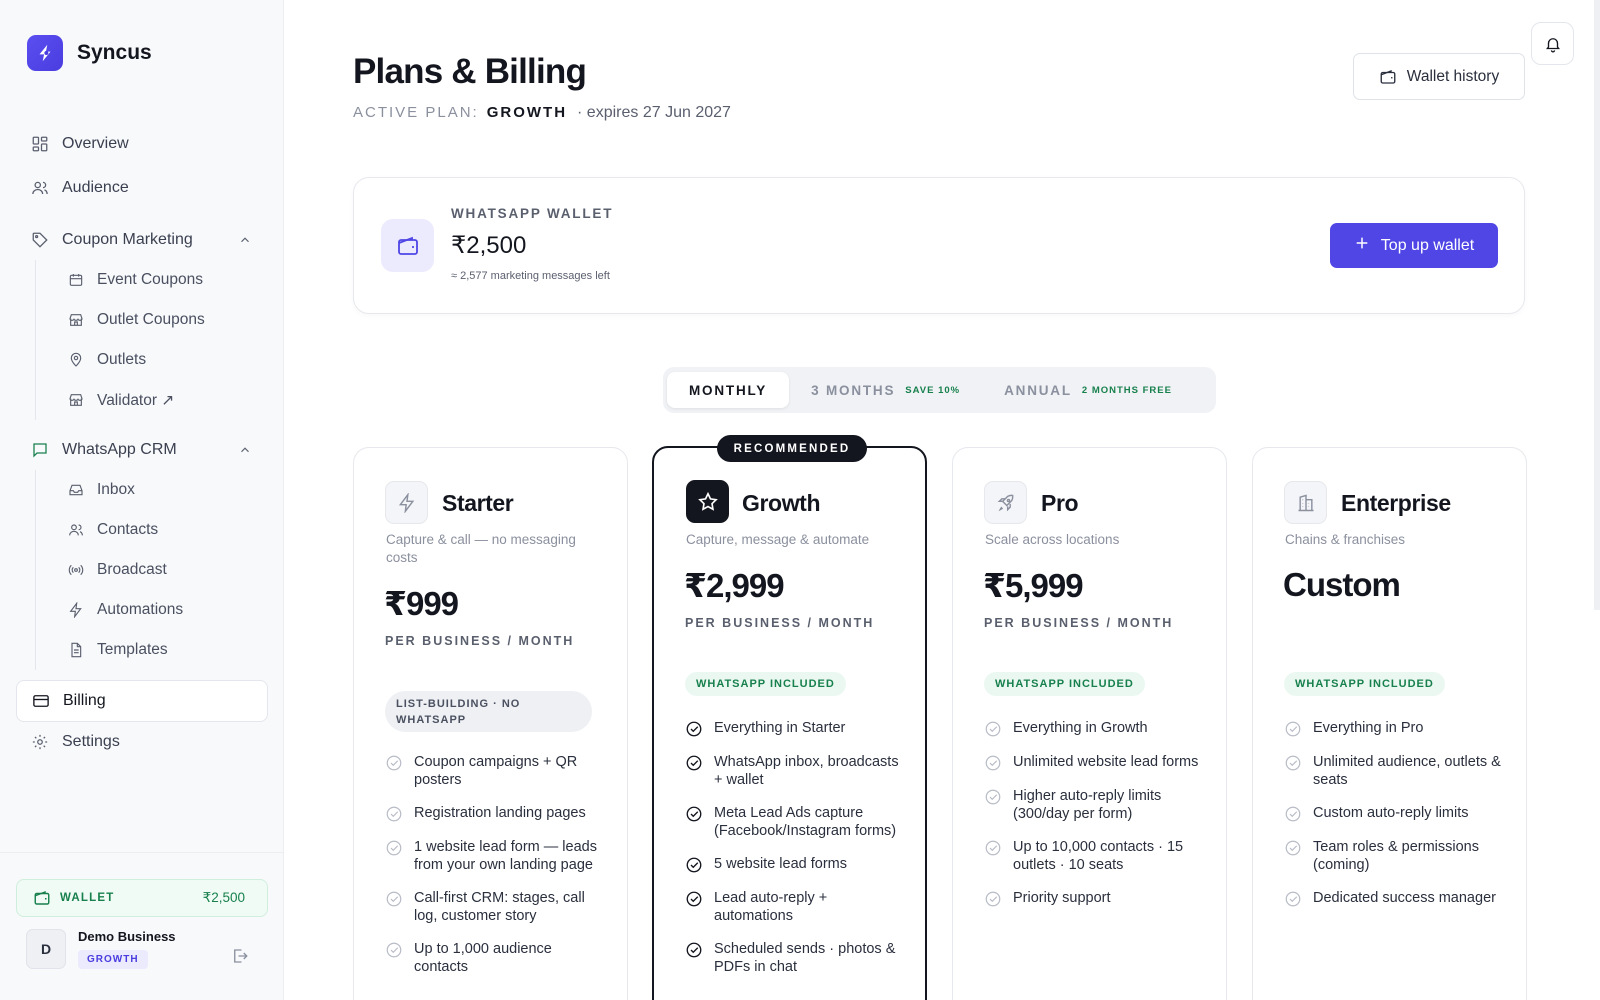 The width and height of the screenshot is (1600, 1000). I want to click on nav-item-whatsapp-crm: WhatsApp CRM, so click(142, 450).